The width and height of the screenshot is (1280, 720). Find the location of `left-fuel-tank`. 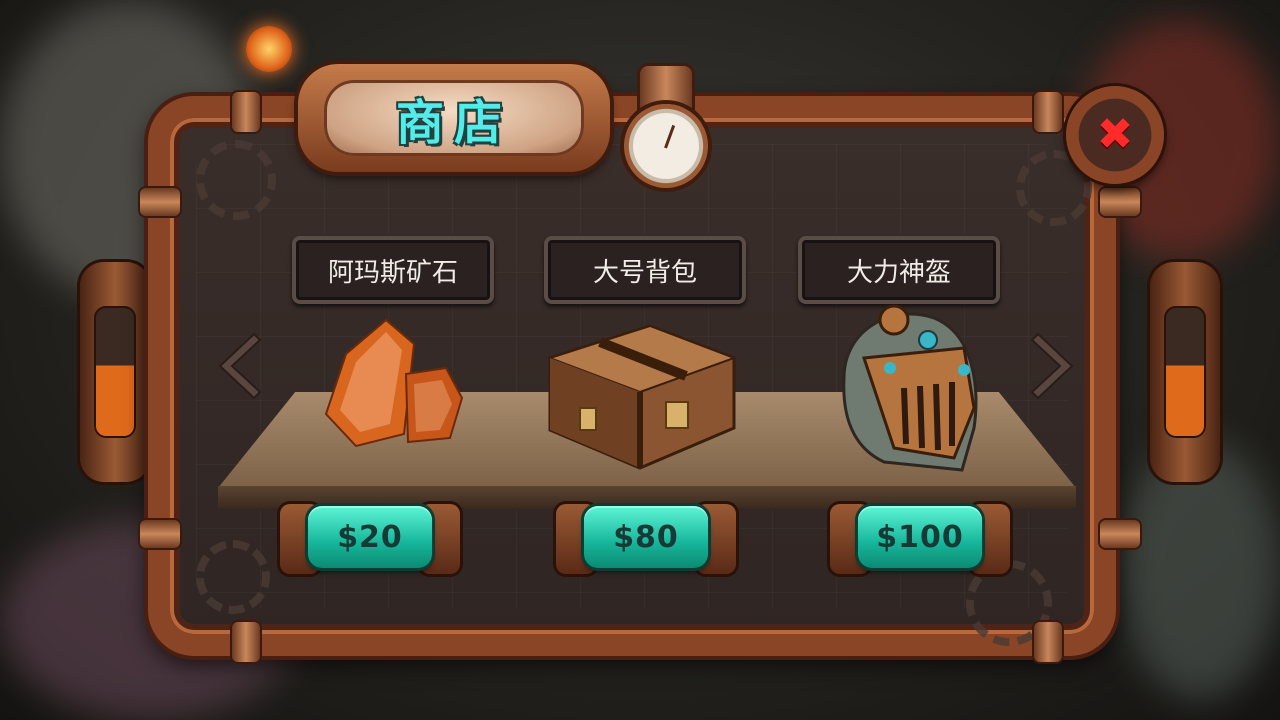

left-fuel-tank is located at coordinates (115, 372).